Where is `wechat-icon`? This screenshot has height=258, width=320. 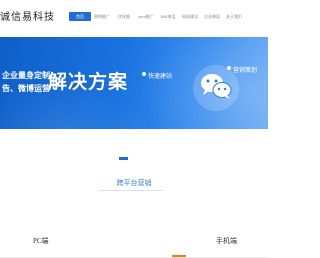 wechat-icon is located at coordinates (216, 86).